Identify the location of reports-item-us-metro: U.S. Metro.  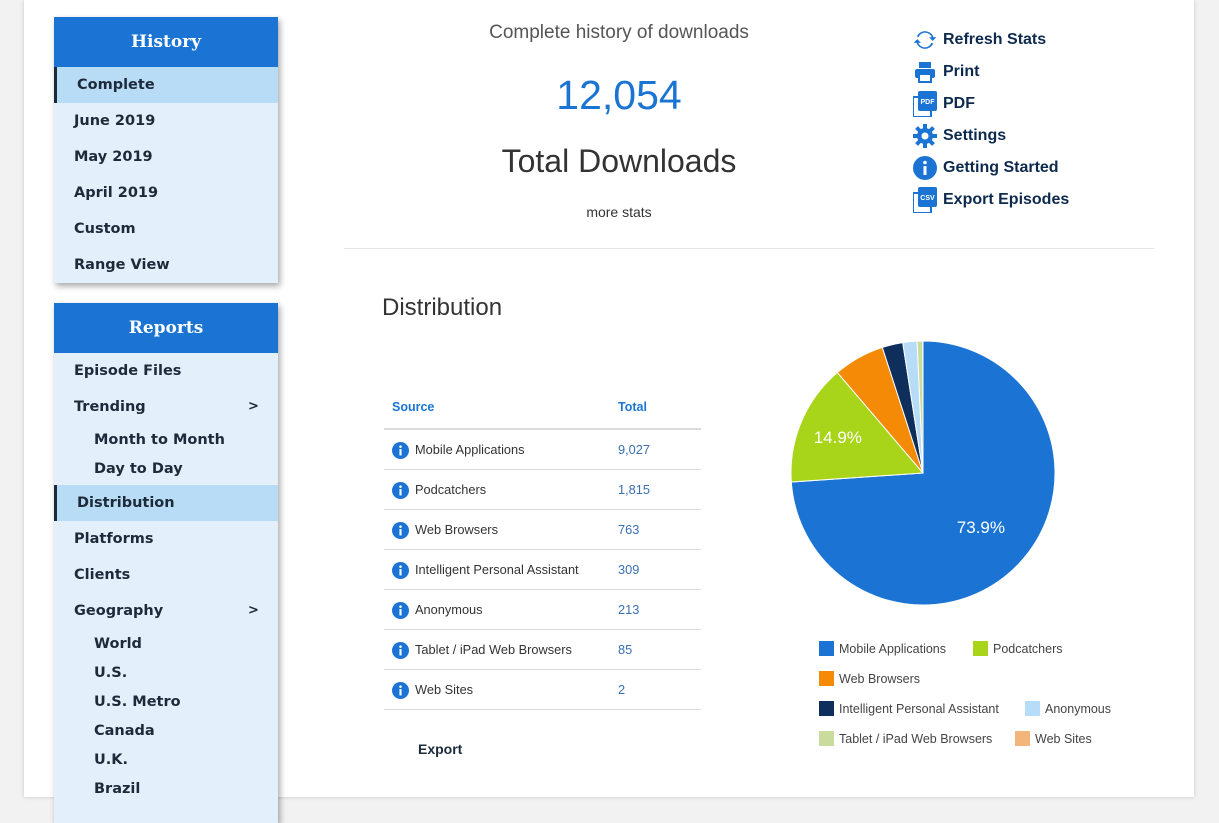
(166, 701).